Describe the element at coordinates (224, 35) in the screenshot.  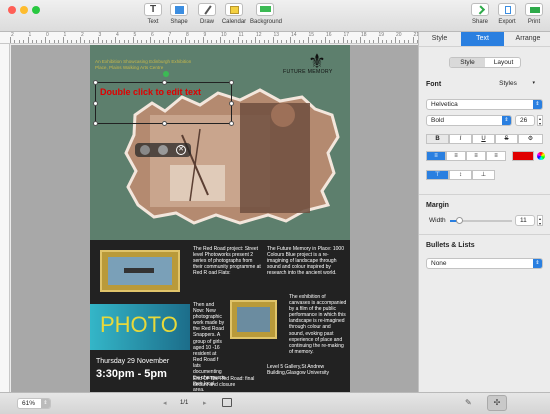
I see `ruler-tick-label: 10` at that location.